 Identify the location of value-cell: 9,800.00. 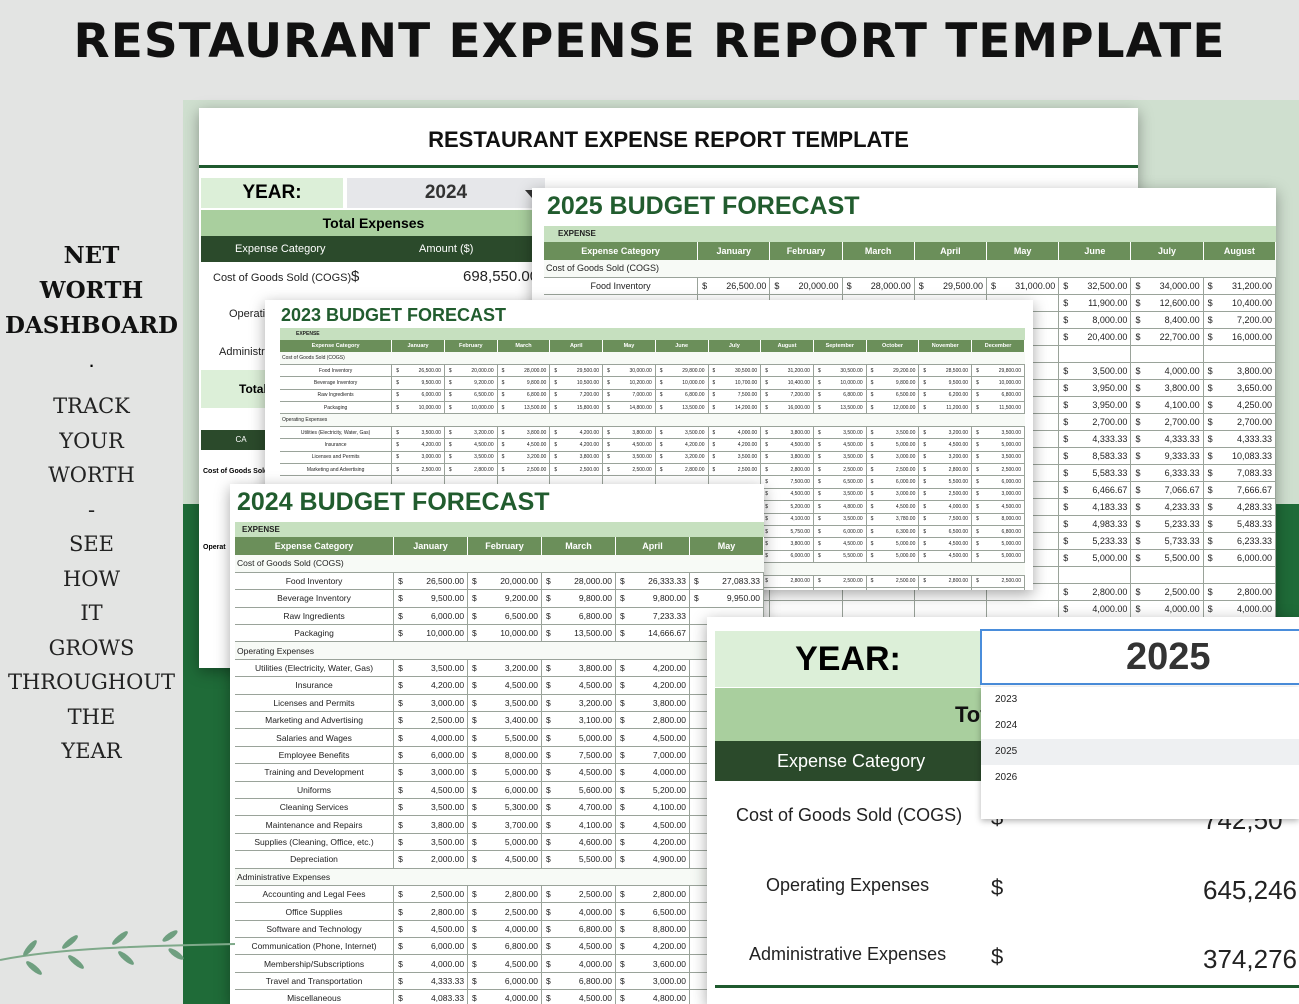
(527, 383).